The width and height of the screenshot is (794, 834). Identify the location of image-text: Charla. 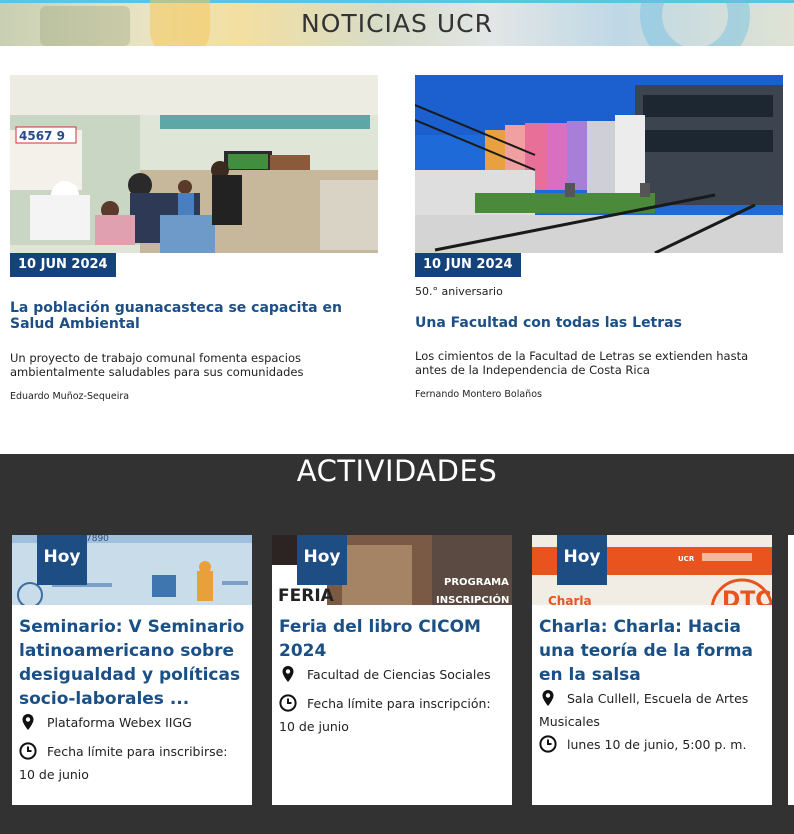
(570, 599).